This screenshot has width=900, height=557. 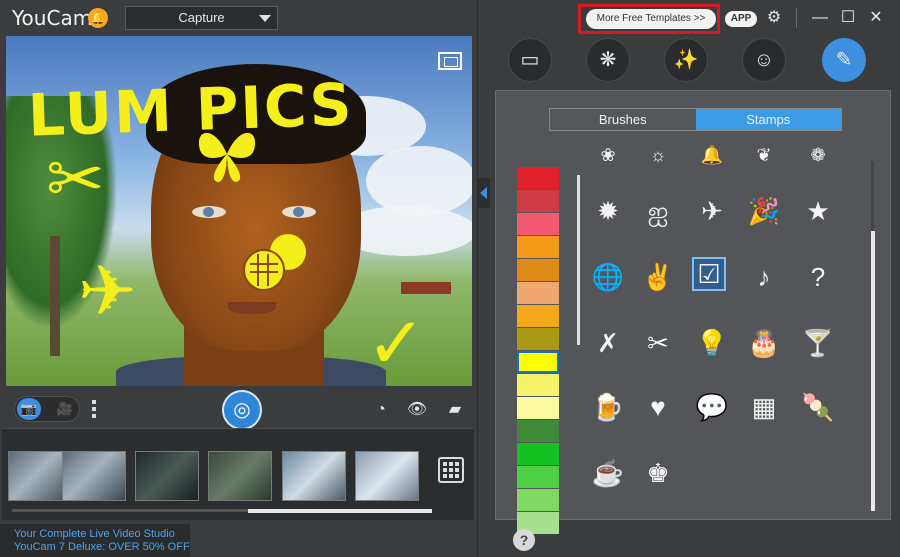 What do you see at coordinates (712, 407) in the screenshot?
I see `speech-bubble-stamp-icon: 💬` at bounding box center [712, 407].